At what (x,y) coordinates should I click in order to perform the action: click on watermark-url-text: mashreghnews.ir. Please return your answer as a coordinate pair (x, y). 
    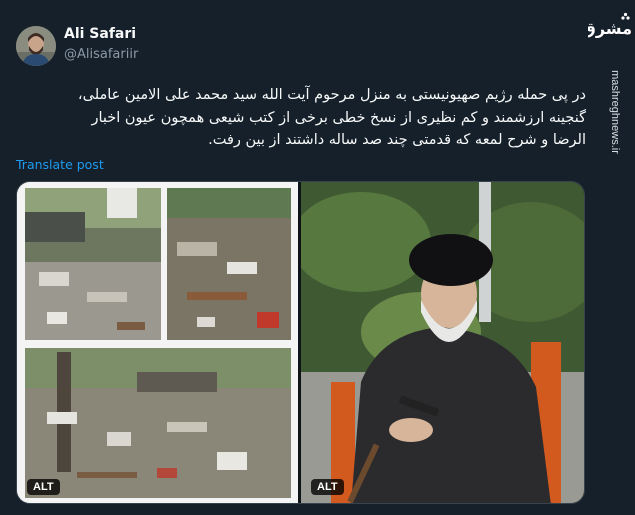
    Looking at the image, I should click on (615, 112).